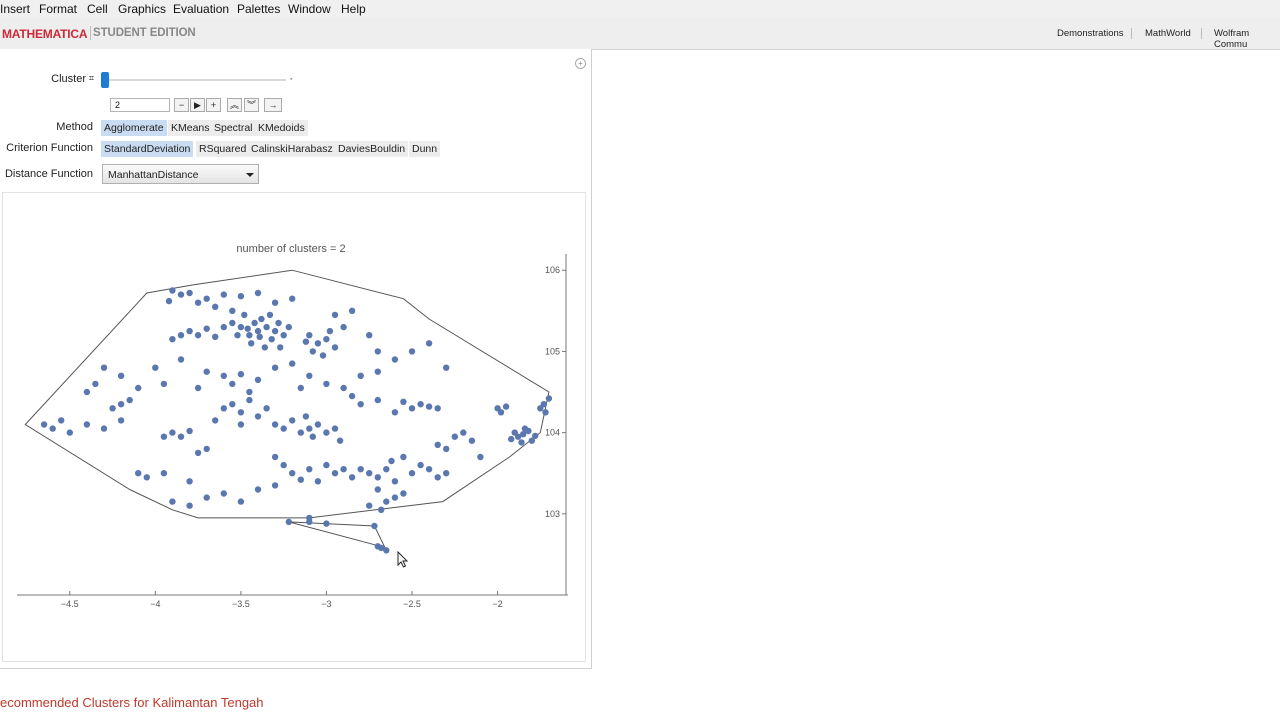 The image size is (1280, 720). What do you see at coordinates (290, 249) in the screenshot?
I see `plot-title: number of clusters = 2` at bounding box center [290, 249].